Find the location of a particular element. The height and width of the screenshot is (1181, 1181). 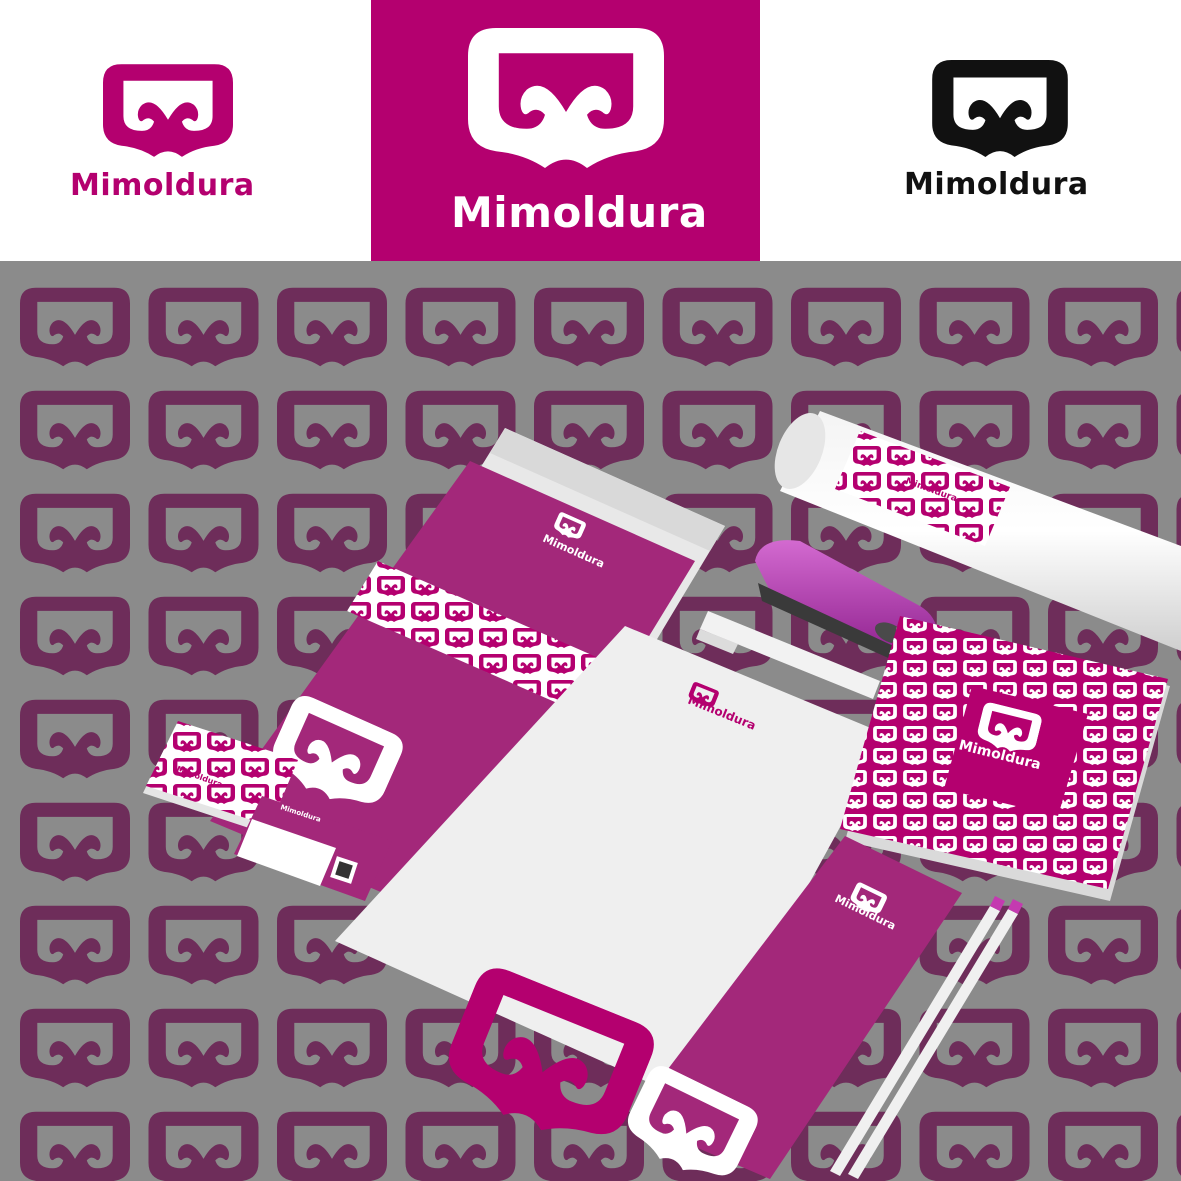

logo-panel-inverse: Mimoldura is located at coordinates (565, 130).